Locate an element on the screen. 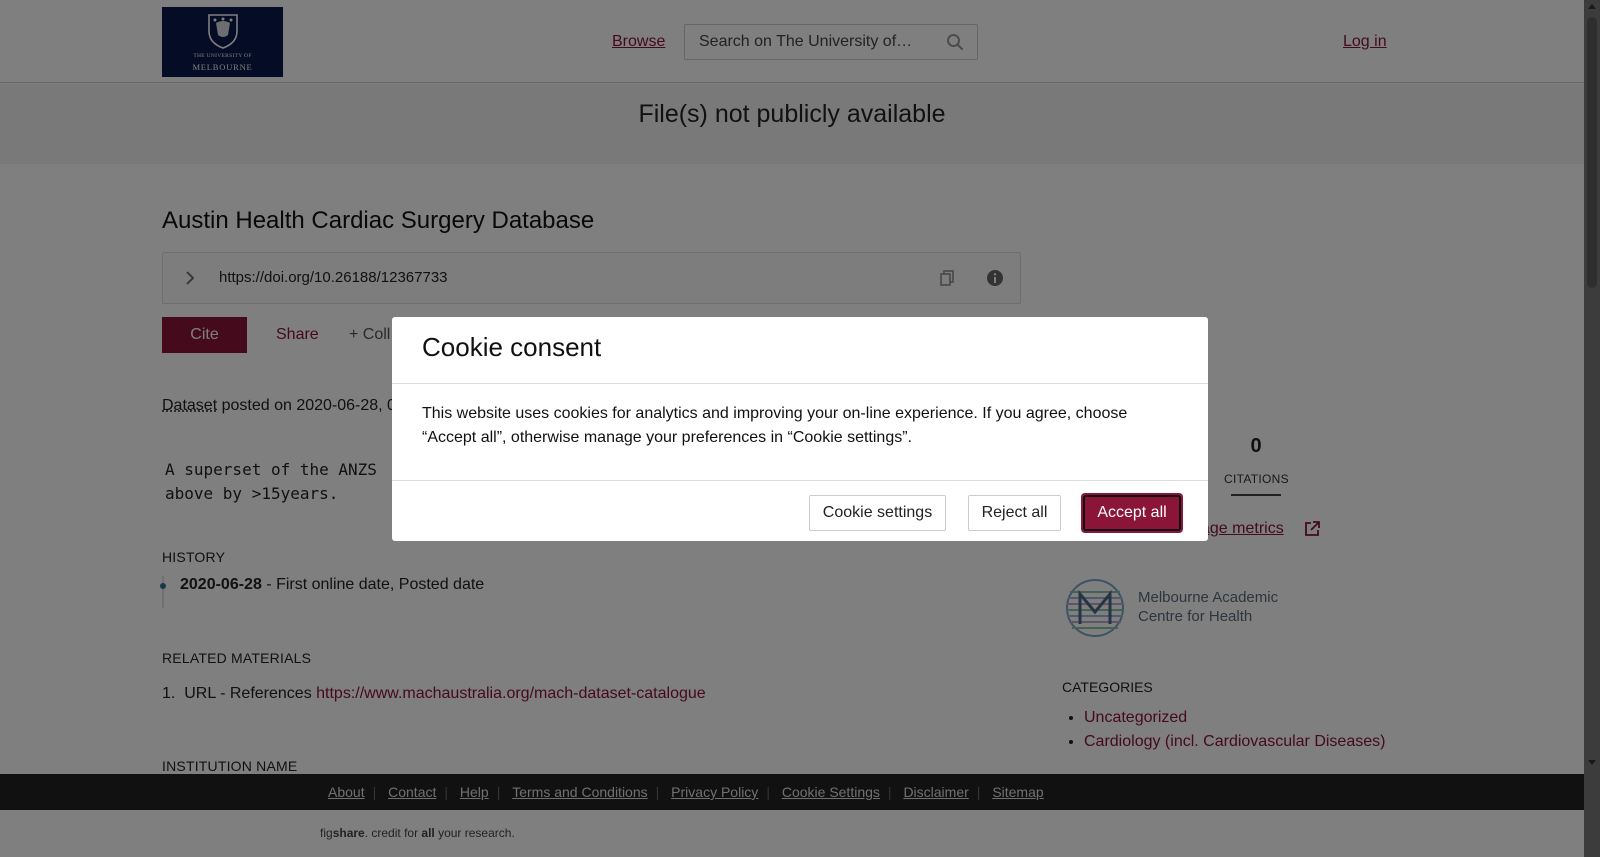 This screenshot has width=1600, height=857. dialog-footer: Cookie settings Reject all Accept all is located at coordinates (800, 510).